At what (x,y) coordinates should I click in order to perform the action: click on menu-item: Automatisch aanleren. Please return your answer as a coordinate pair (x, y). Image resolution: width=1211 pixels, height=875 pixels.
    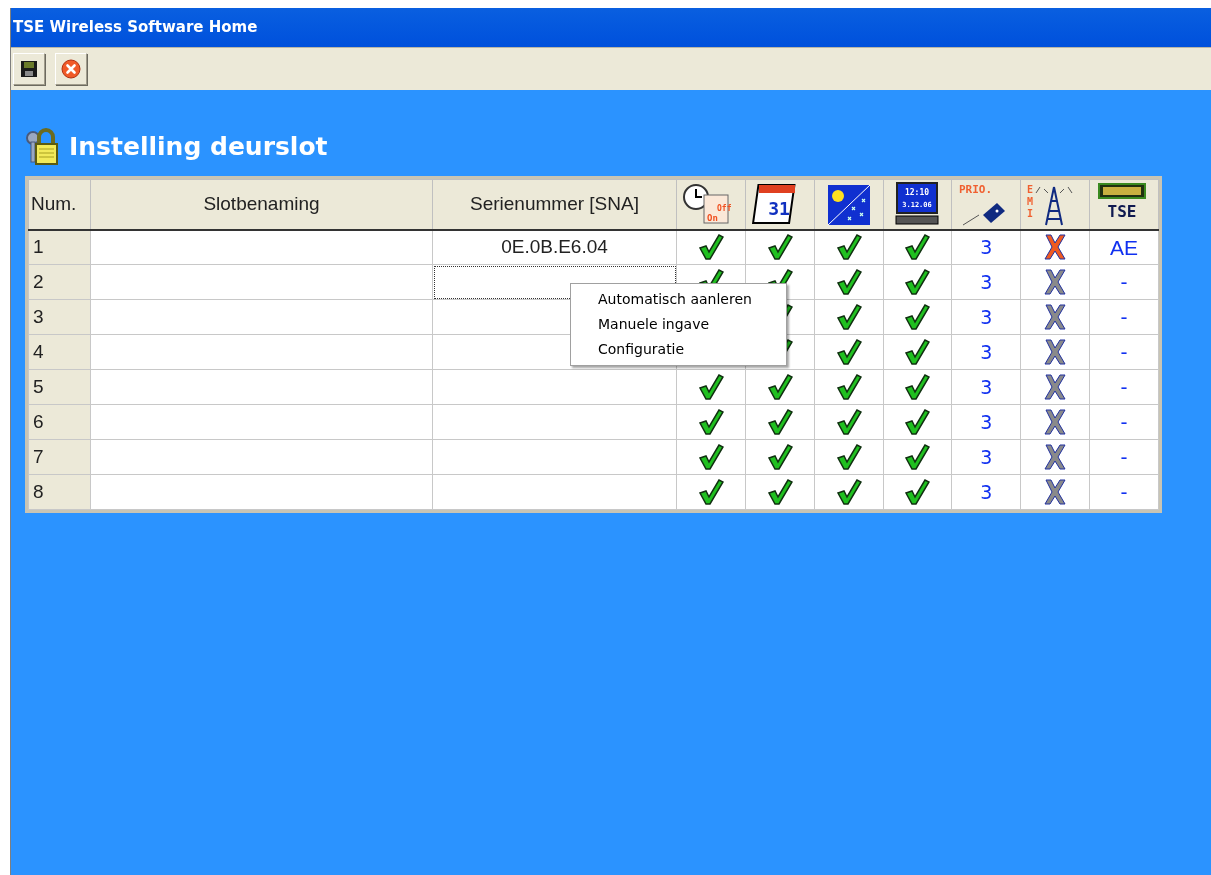
    Looking at the image, I should click on (678, 299).